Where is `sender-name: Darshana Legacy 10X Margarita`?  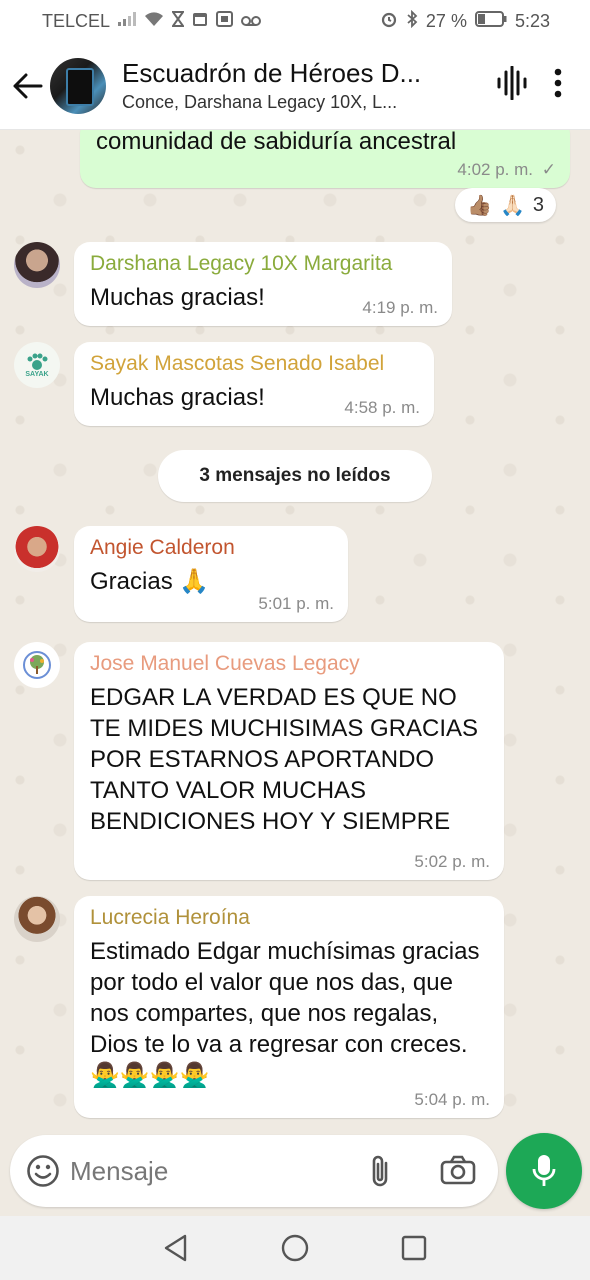 sender-name: Darshana Legacy 10X Margarita is located at coordinates (263, 264).